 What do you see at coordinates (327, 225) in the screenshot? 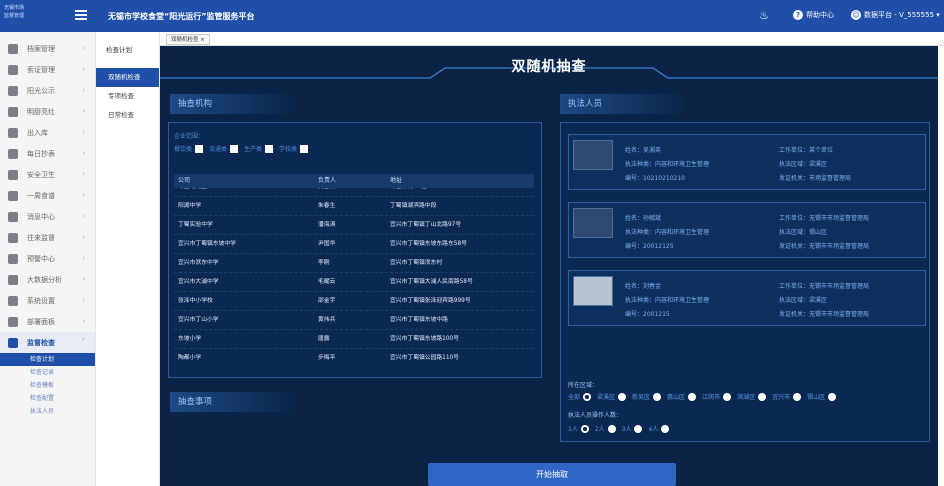
I see `cell-manager: 潘海涛` at bounding box center [327, 225].